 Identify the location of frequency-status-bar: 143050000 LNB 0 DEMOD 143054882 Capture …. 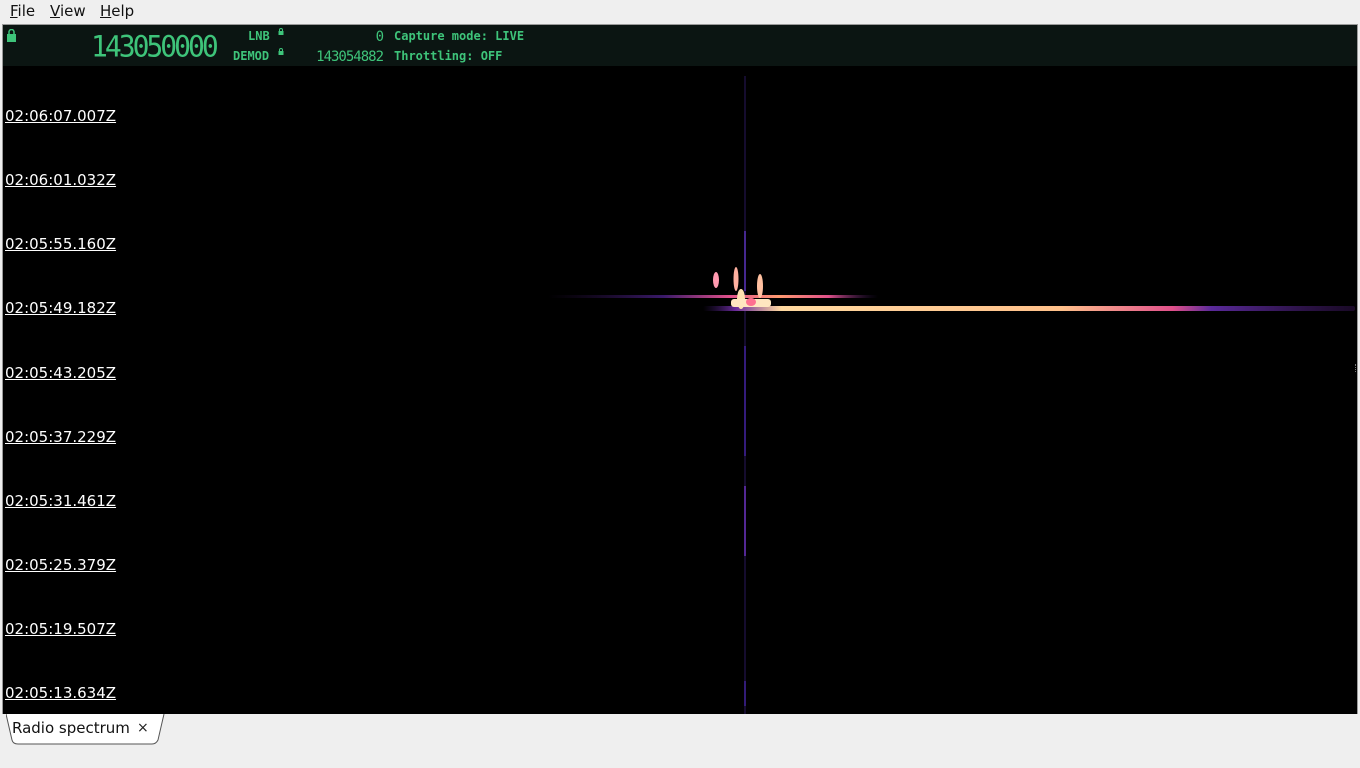
(680, 45).